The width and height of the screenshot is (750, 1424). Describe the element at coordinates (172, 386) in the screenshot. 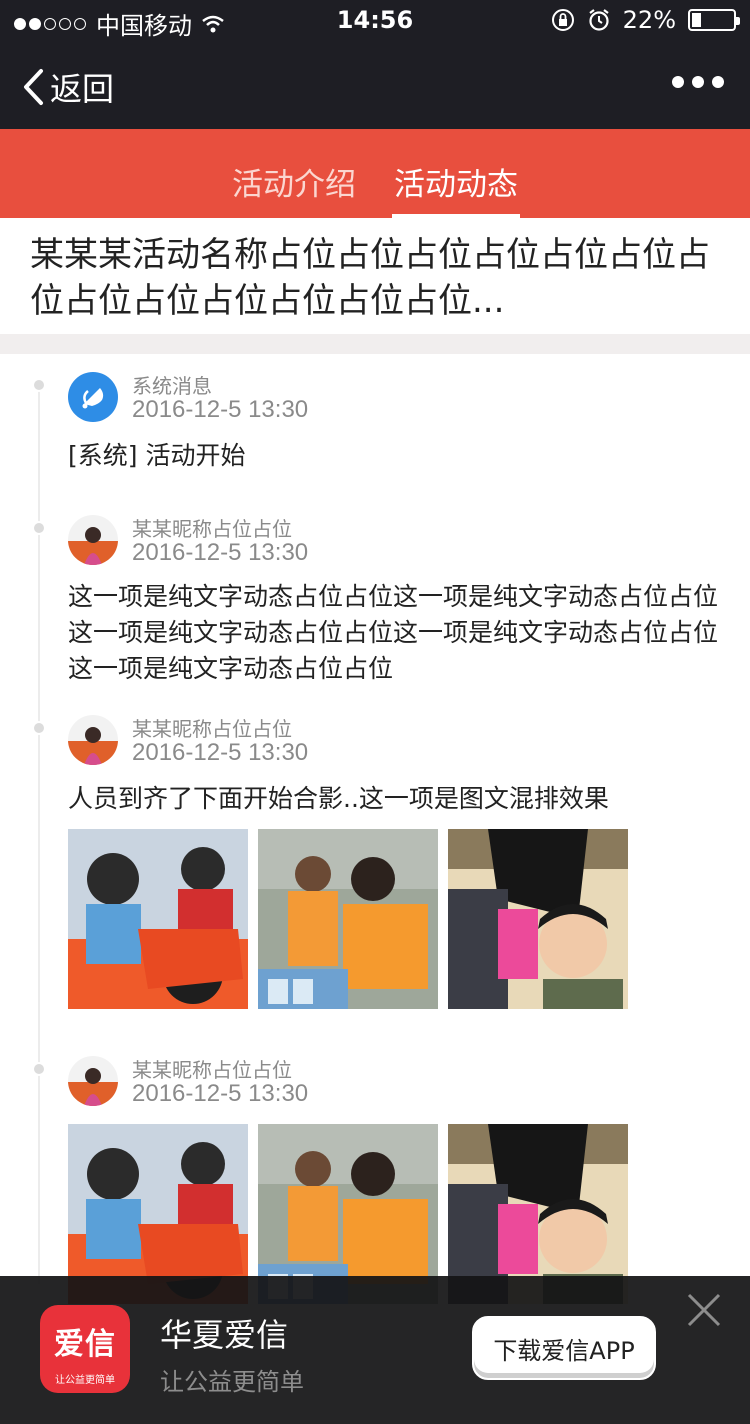

I see `author-name: 系统消息` at that location.